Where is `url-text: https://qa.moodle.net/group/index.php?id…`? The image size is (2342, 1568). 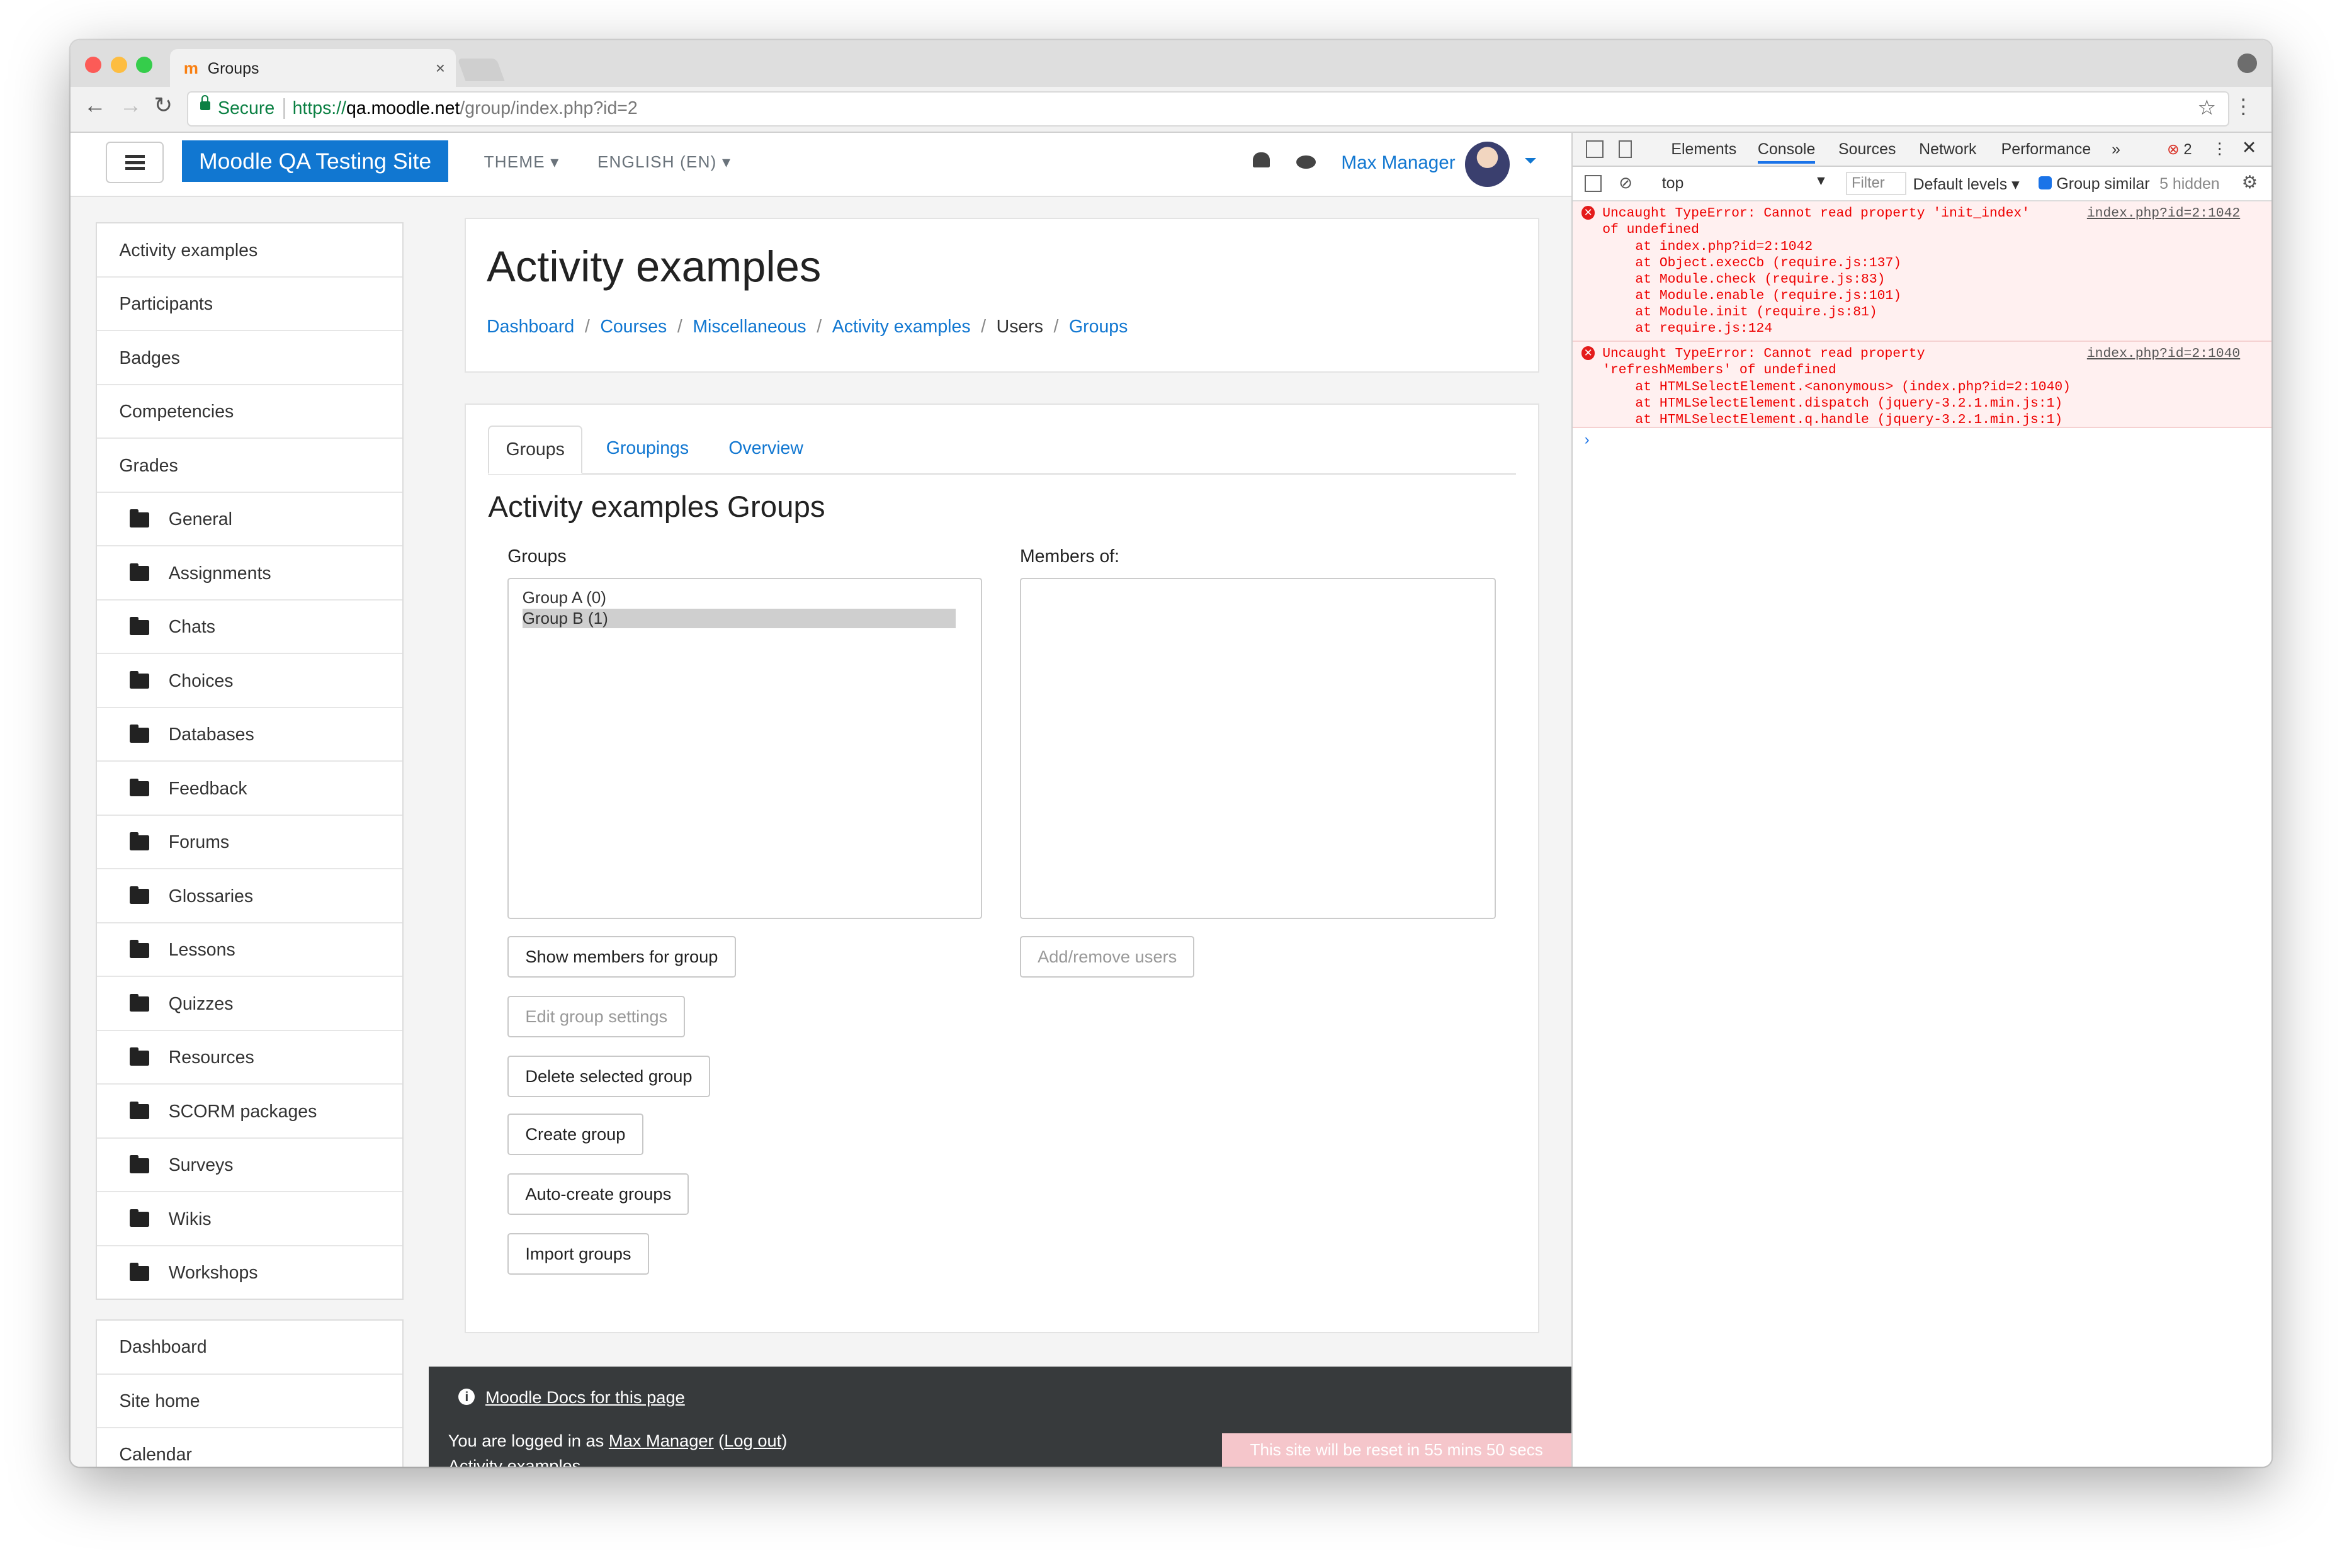 url-text: https://qa.moodle.net/group/index.php?id… is located at coordinates (465, 109).